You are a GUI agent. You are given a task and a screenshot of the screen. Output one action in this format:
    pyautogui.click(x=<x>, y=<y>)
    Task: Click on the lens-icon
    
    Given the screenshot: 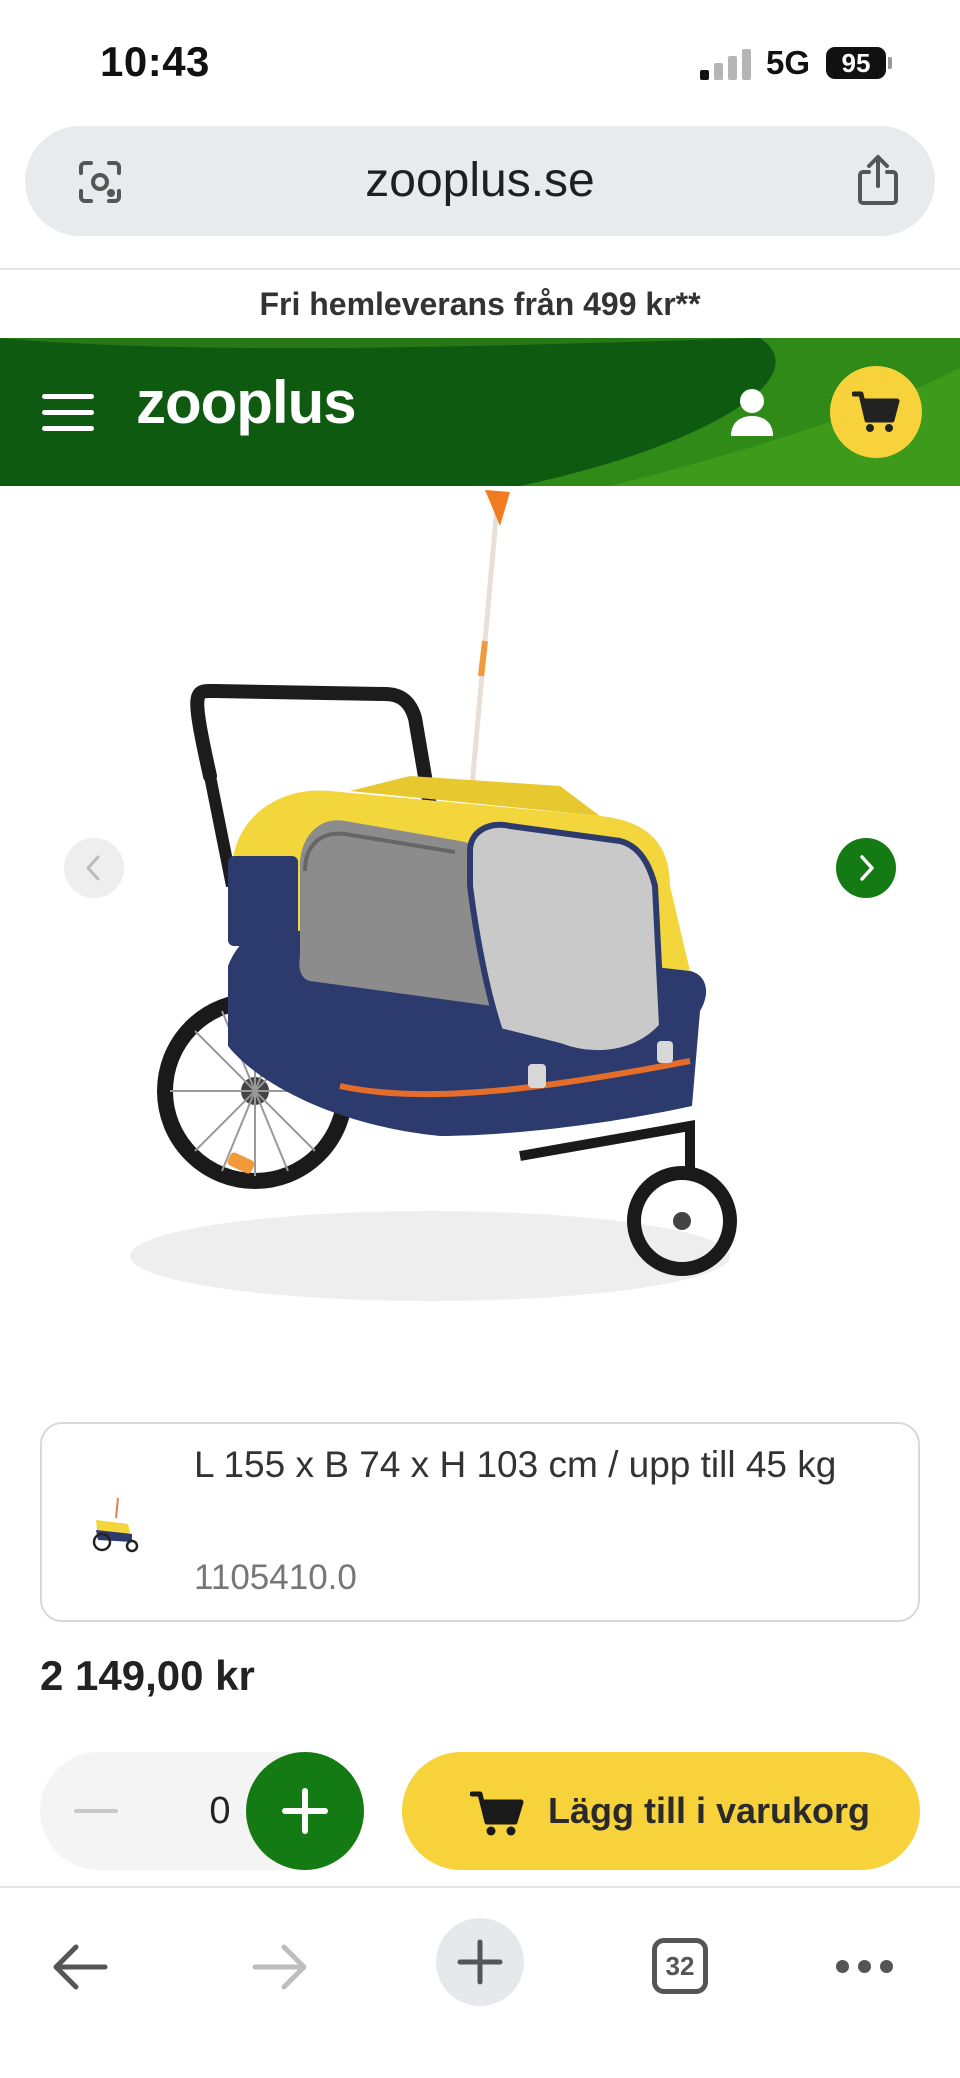 What is the action you would take?
    pyautogui.click(x=100, y=182)
    